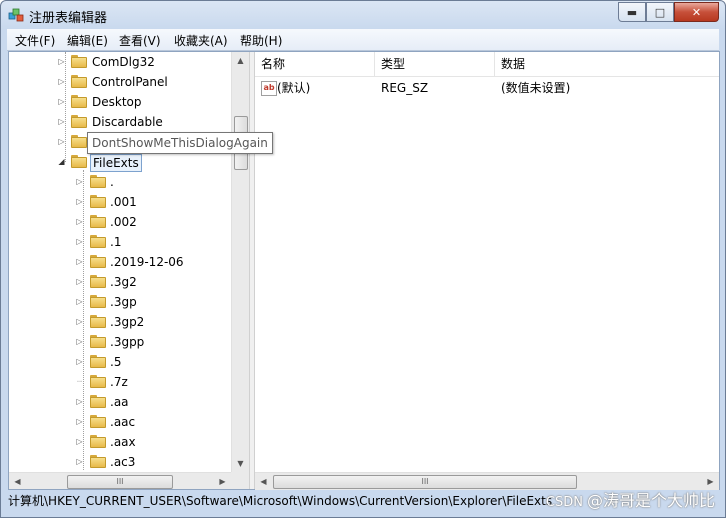 The image size is (726, 518). I want to click on column-header-name: 名称, so click(315, 64).